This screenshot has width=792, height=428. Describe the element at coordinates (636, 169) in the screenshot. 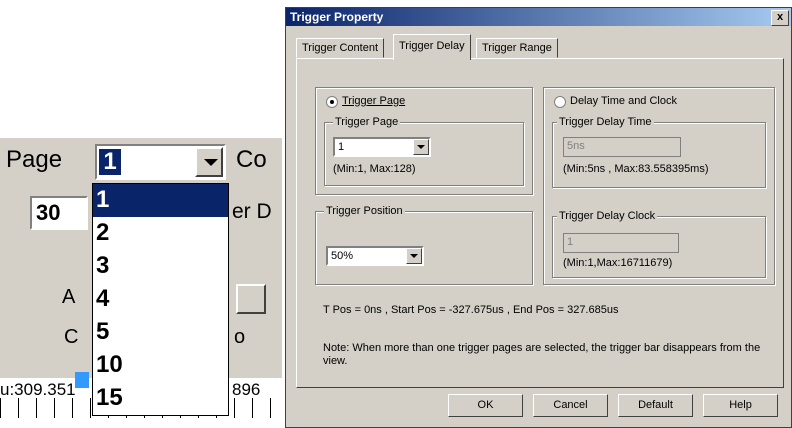

I see `trigger-delay-time-range: (Min:5ns , Max:83.558395ms)` at that location.